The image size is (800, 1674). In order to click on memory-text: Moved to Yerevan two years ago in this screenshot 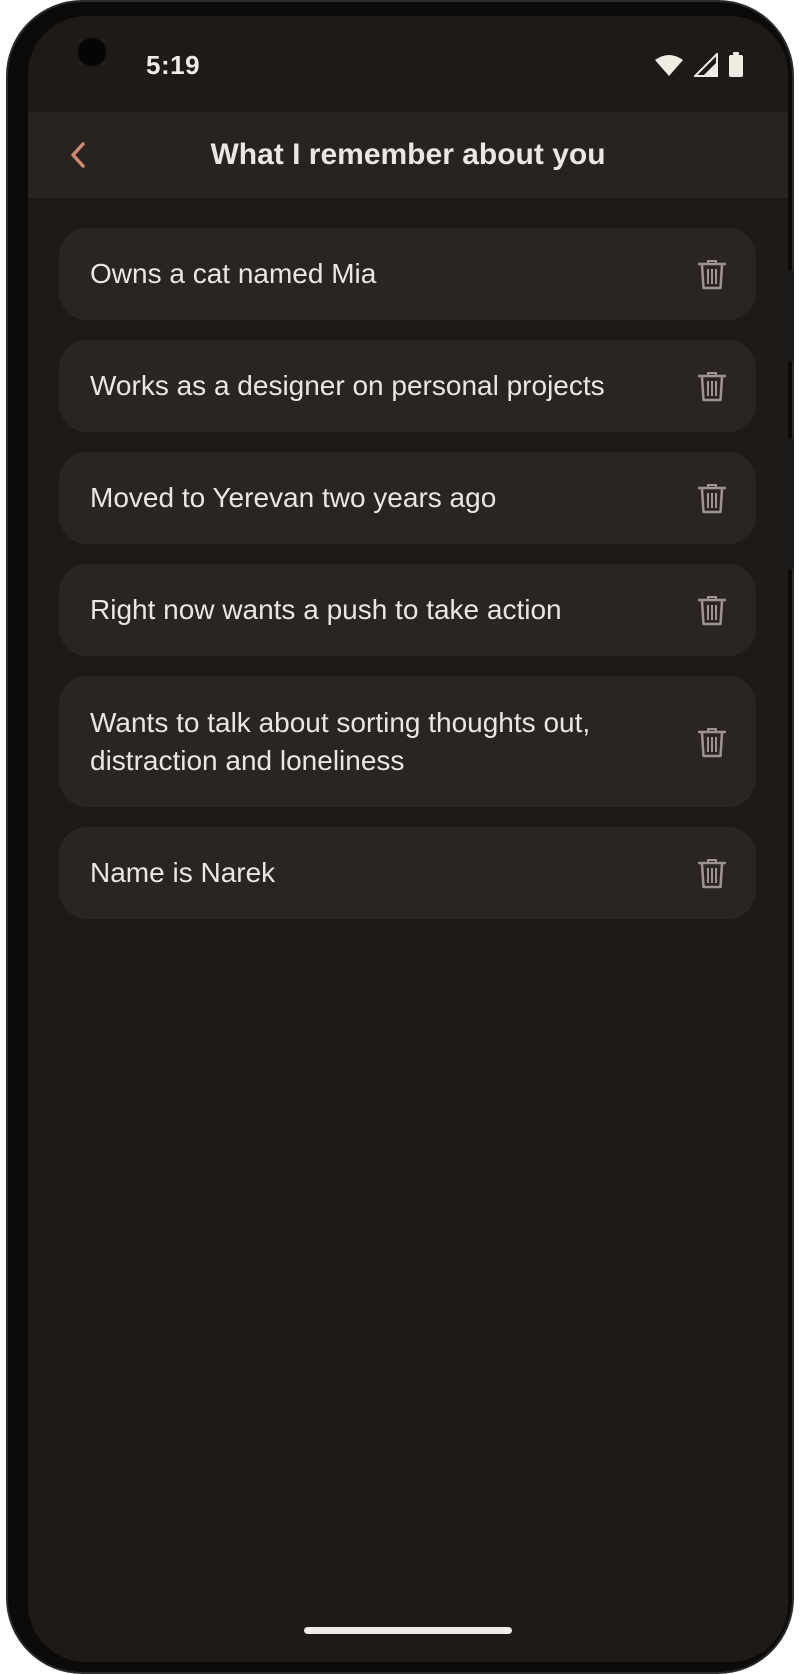, I will do `click(293, 497)`.